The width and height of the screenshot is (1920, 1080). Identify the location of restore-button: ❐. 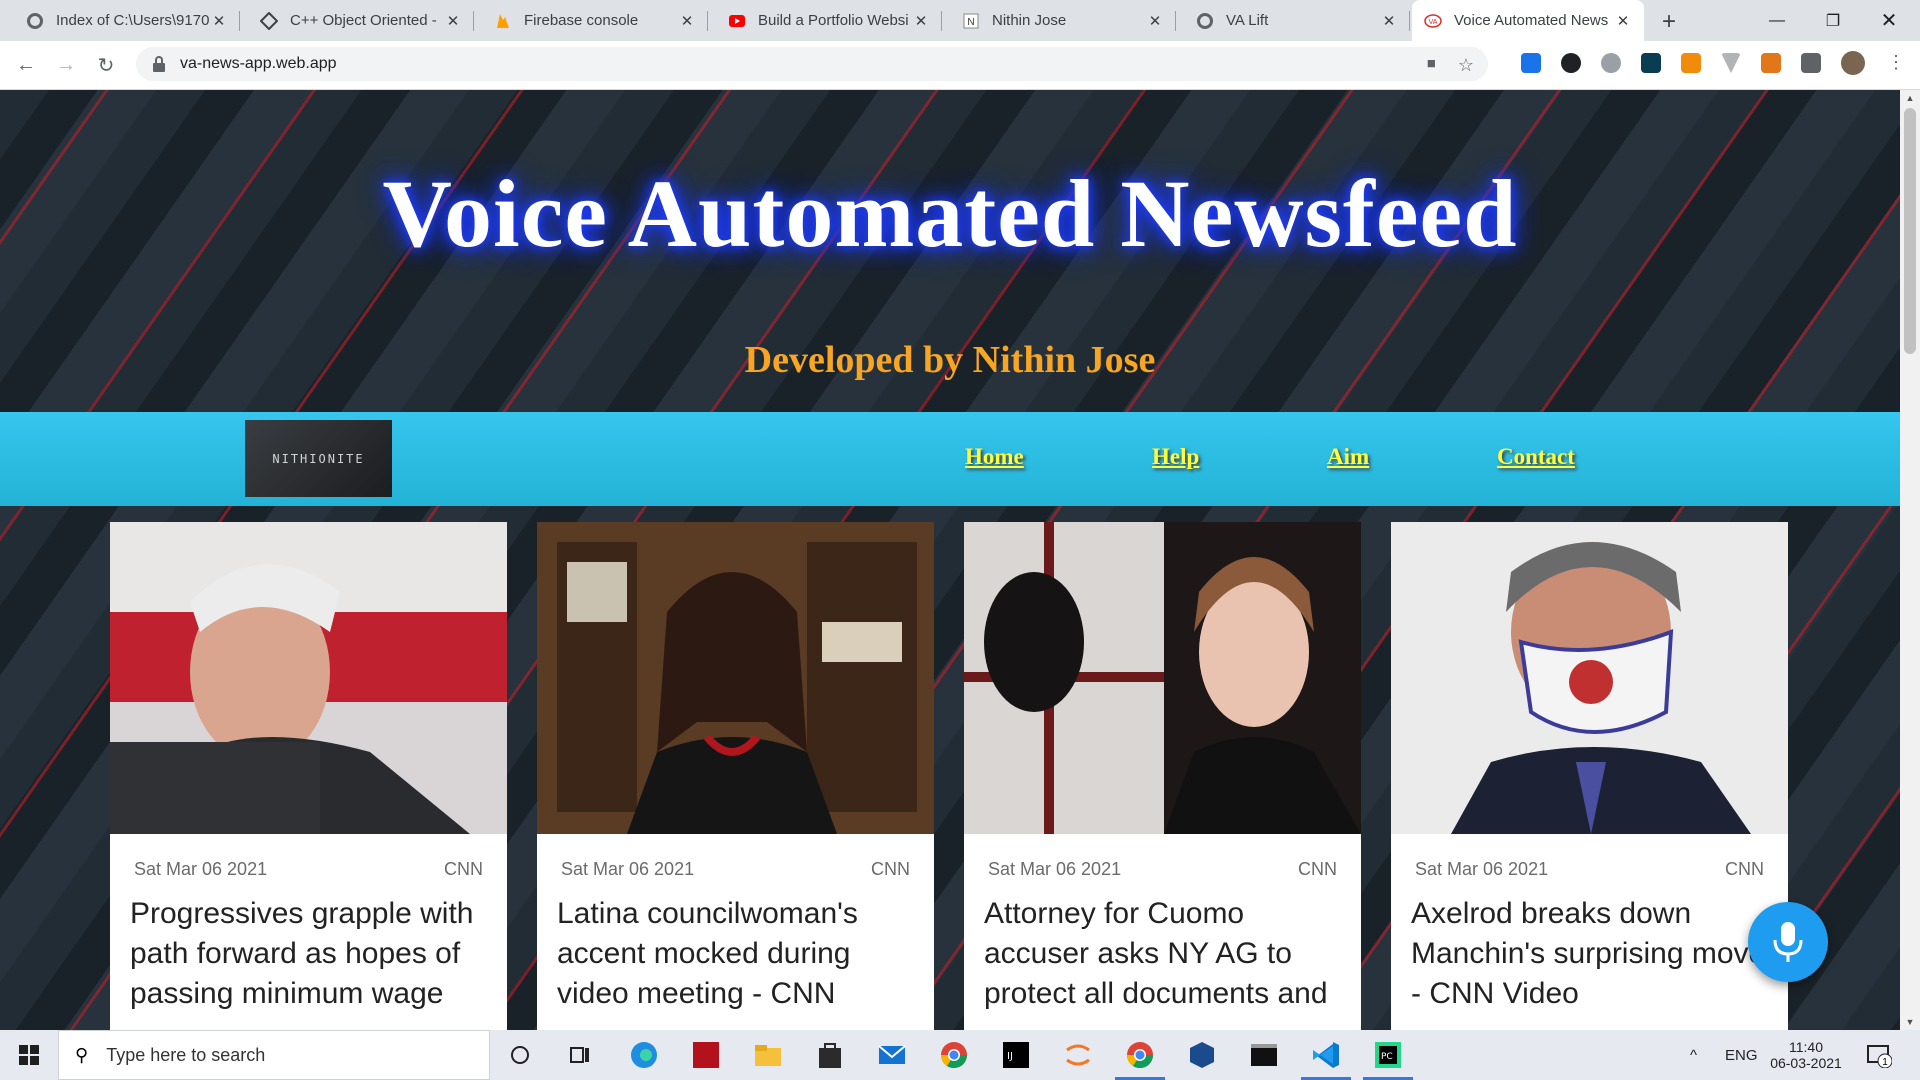
(1833, 20).